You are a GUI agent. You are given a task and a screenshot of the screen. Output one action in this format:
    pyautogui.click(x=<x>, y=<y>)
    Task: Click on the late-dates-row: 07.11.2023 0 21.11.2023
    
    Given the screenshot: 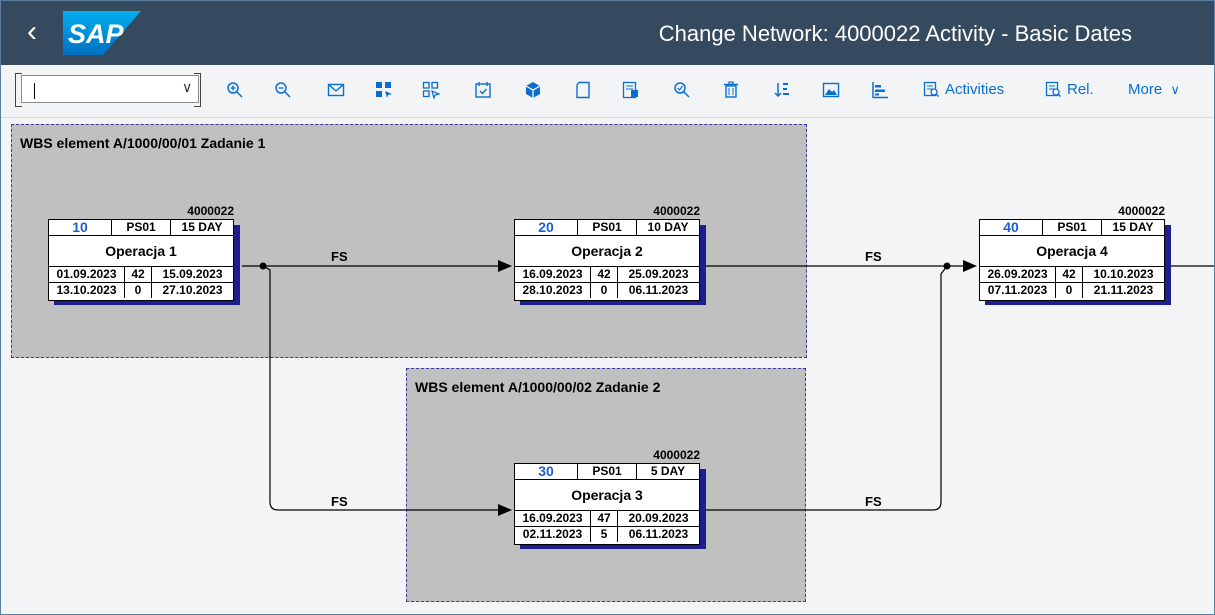 What is the action you would take?
    pyautogui.click(x=1072, y=290)
    